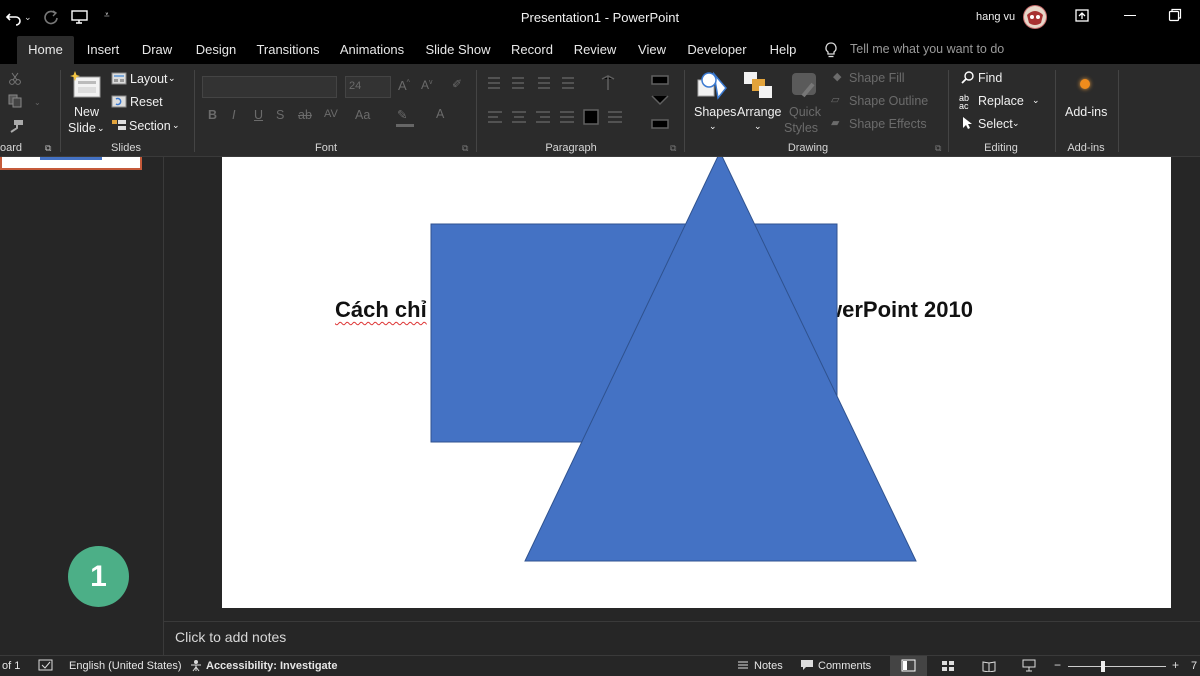  Describe the element at coordinates (682, 638) in the screenshot. I see `notes-pane: Click to add notes` at that location.